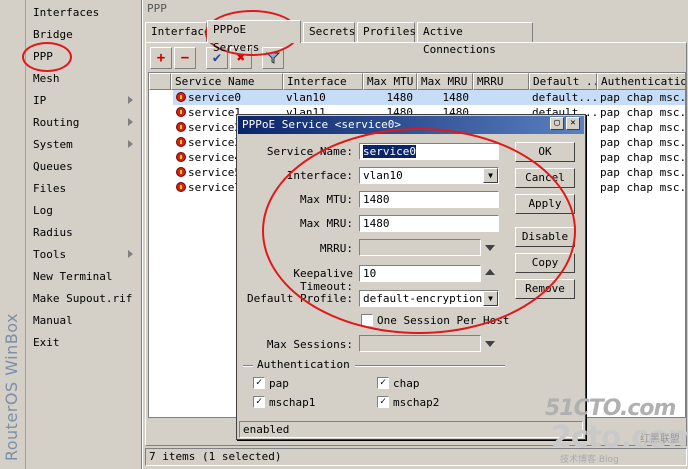  What do you see at coordinates (429, 223) in the screenshot?
I see `max-mru-field: 1480` at bounding box center [429, 223].